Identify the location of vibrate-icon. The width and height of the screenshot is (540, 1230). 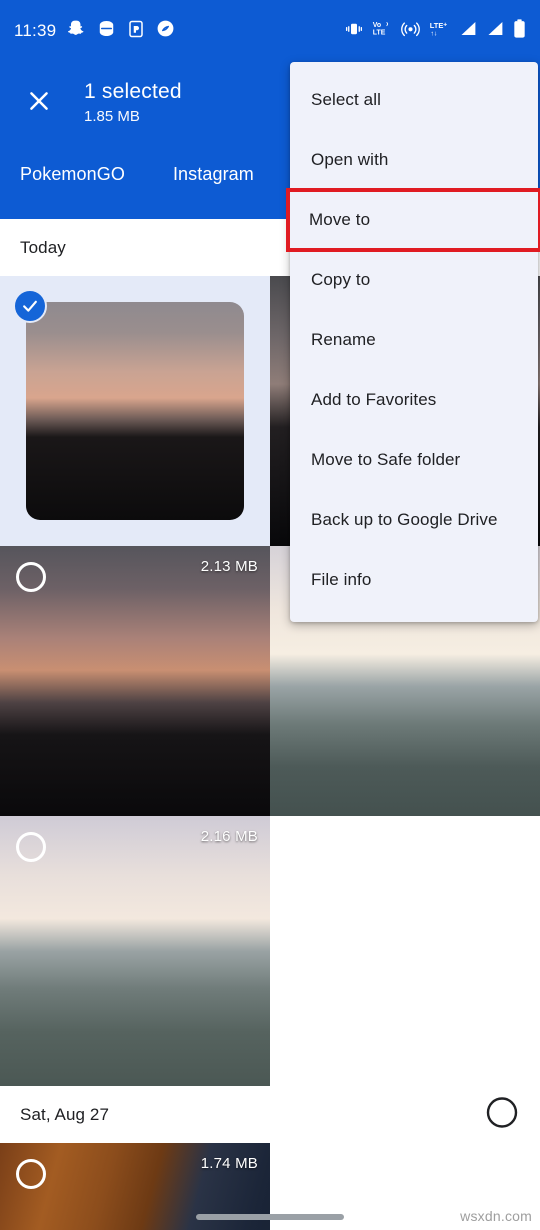
(354, 31).